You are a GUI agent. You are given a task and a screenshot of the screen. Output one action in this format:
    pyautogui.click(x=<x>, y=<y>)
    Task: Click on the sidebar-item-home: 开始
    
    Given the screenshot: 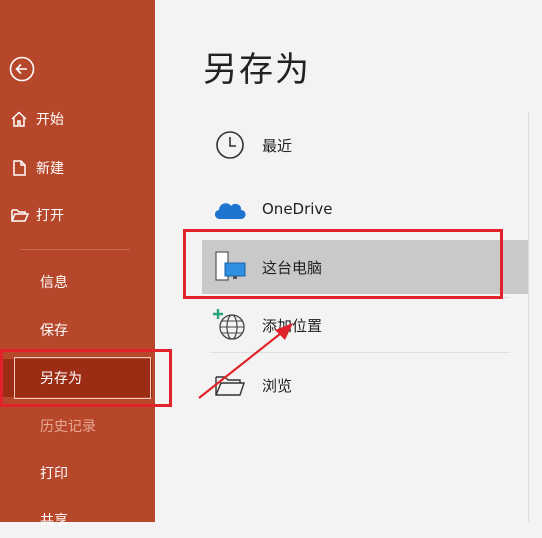 What is the action you would take?
    pyautogui.click(x=77, y=119)
    